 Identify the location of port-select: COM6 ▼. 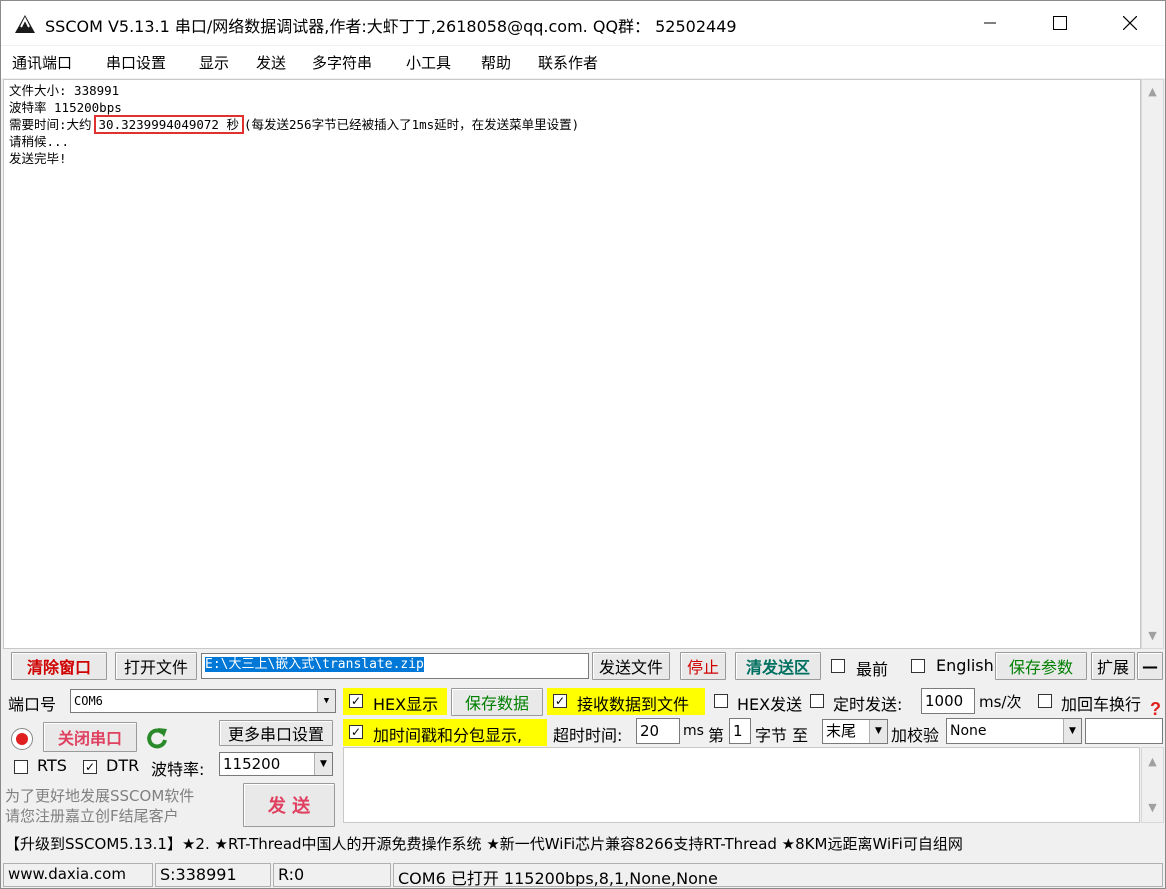
(203, 701).